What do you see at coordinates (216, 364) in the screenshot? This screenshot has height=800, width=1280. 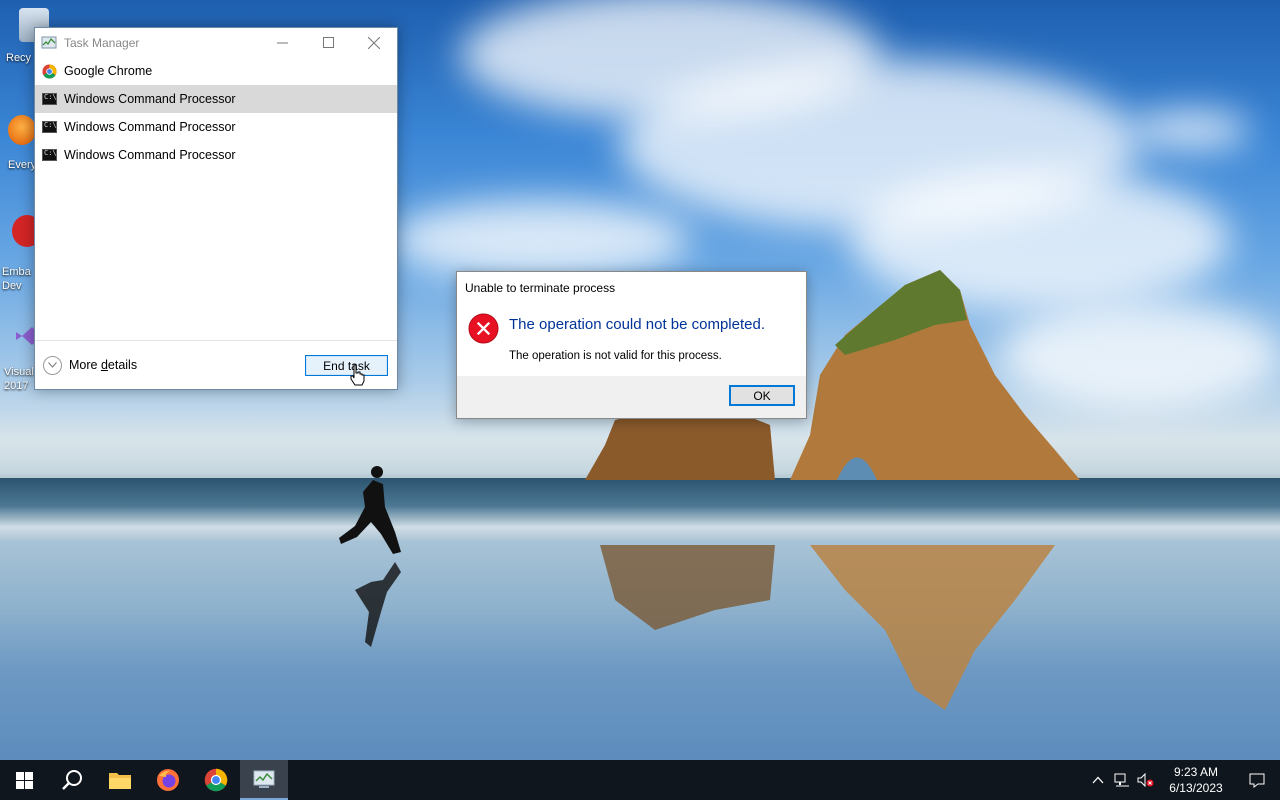 I see `task-manager-footer: More details End task` at bounding box center [216, 364].